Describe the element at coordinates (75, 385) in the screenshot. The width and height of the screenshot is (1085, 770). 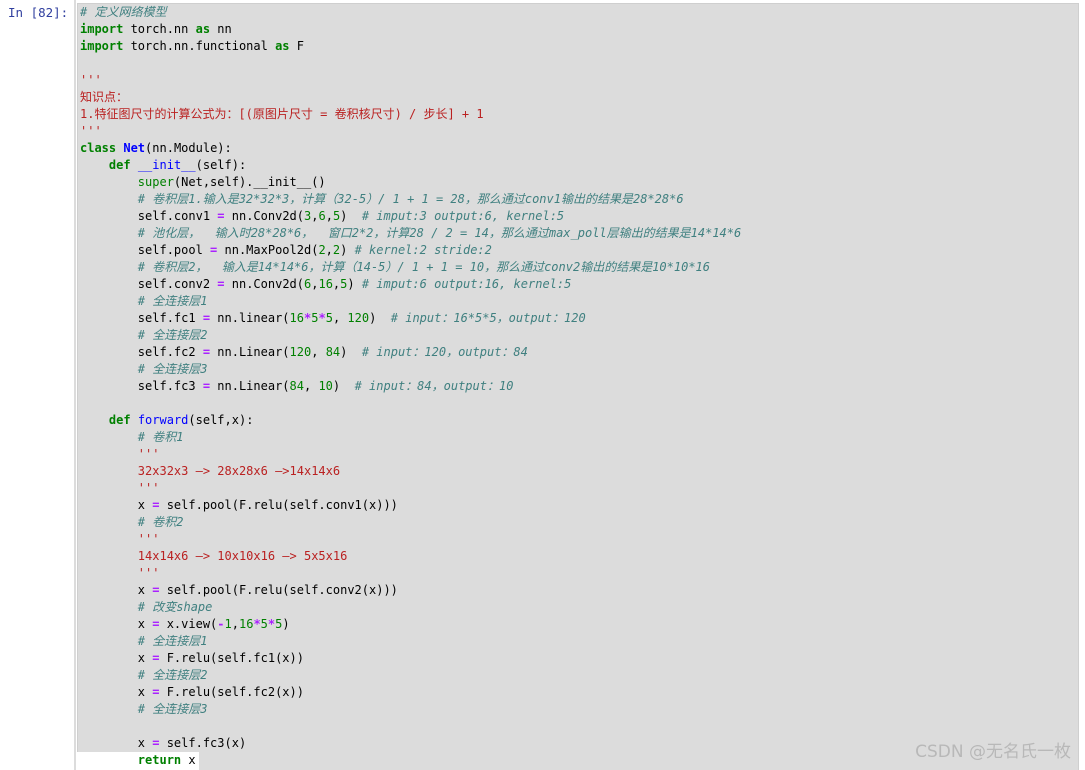
I see `cell-selection-bar` at that location.